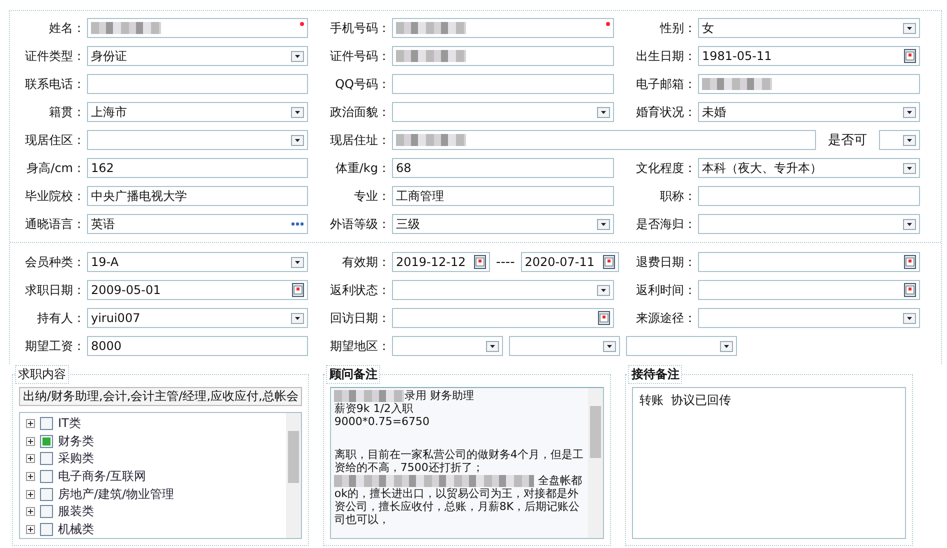  What do you see at coordinates (360, 112) in the screenshot?
I see `field-label: 政治面貌：` at bounding box center [360, 112].